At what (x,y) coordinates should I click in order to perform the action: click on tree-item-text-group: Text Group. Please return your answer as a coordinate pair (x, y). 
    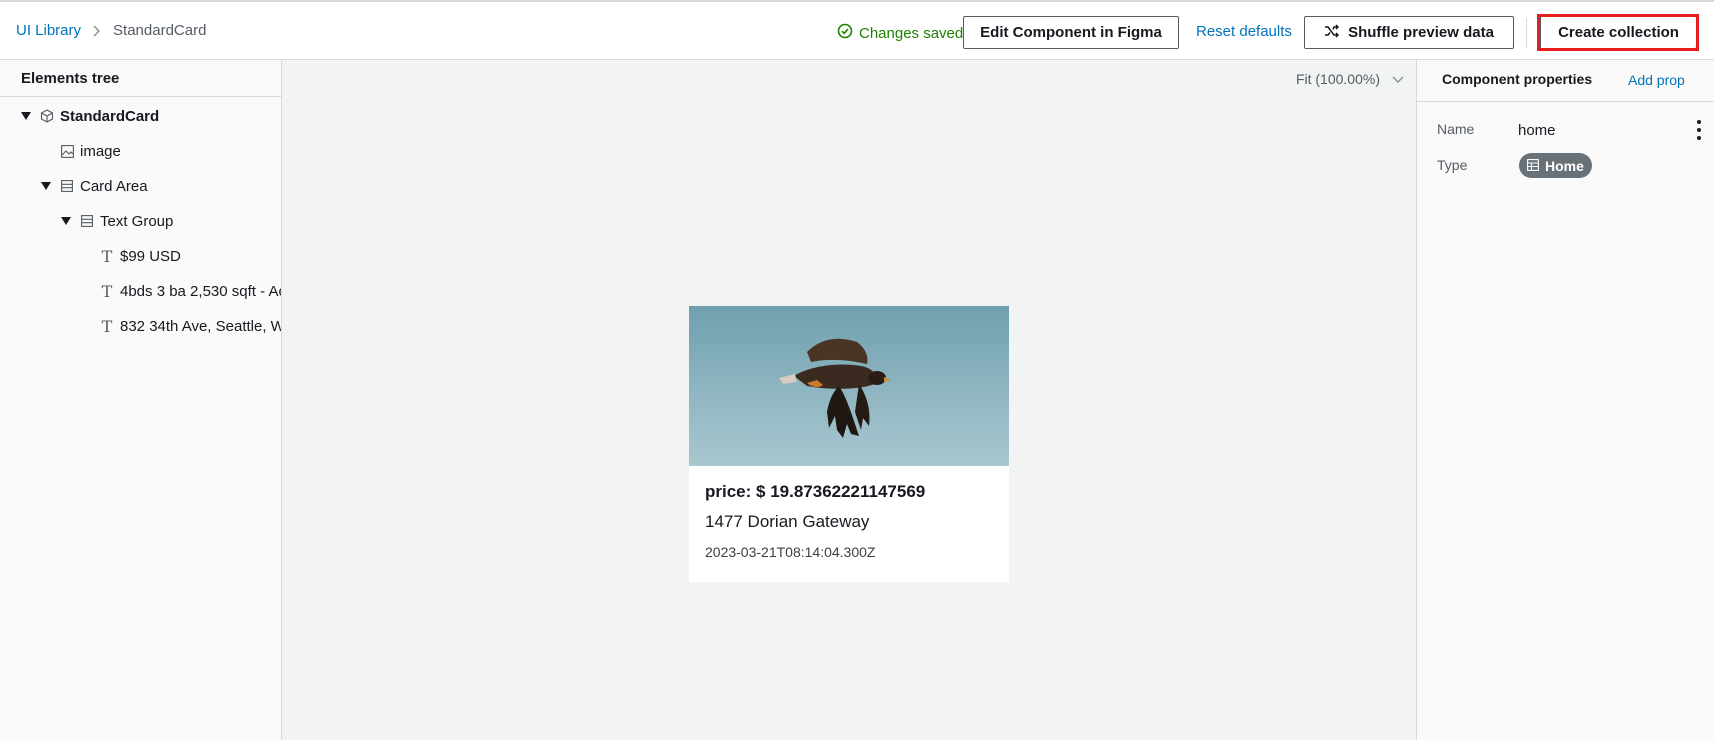
    Looking at the image, I should click on (116, 221).